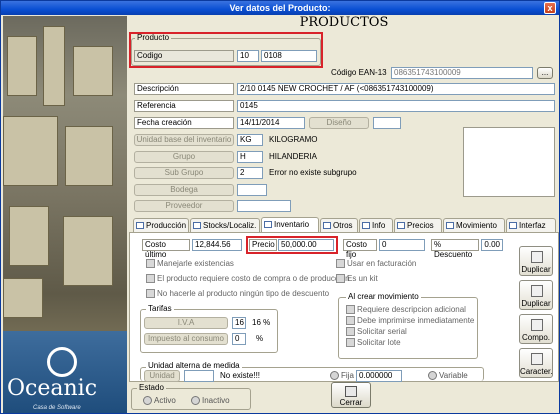 Image resolution: width=560 pixels, height=414 pixels. What do you see at coordinates (418, 225) in the screenshot?
I see `tab-precios: Precios` at bounding box center [418, 225].